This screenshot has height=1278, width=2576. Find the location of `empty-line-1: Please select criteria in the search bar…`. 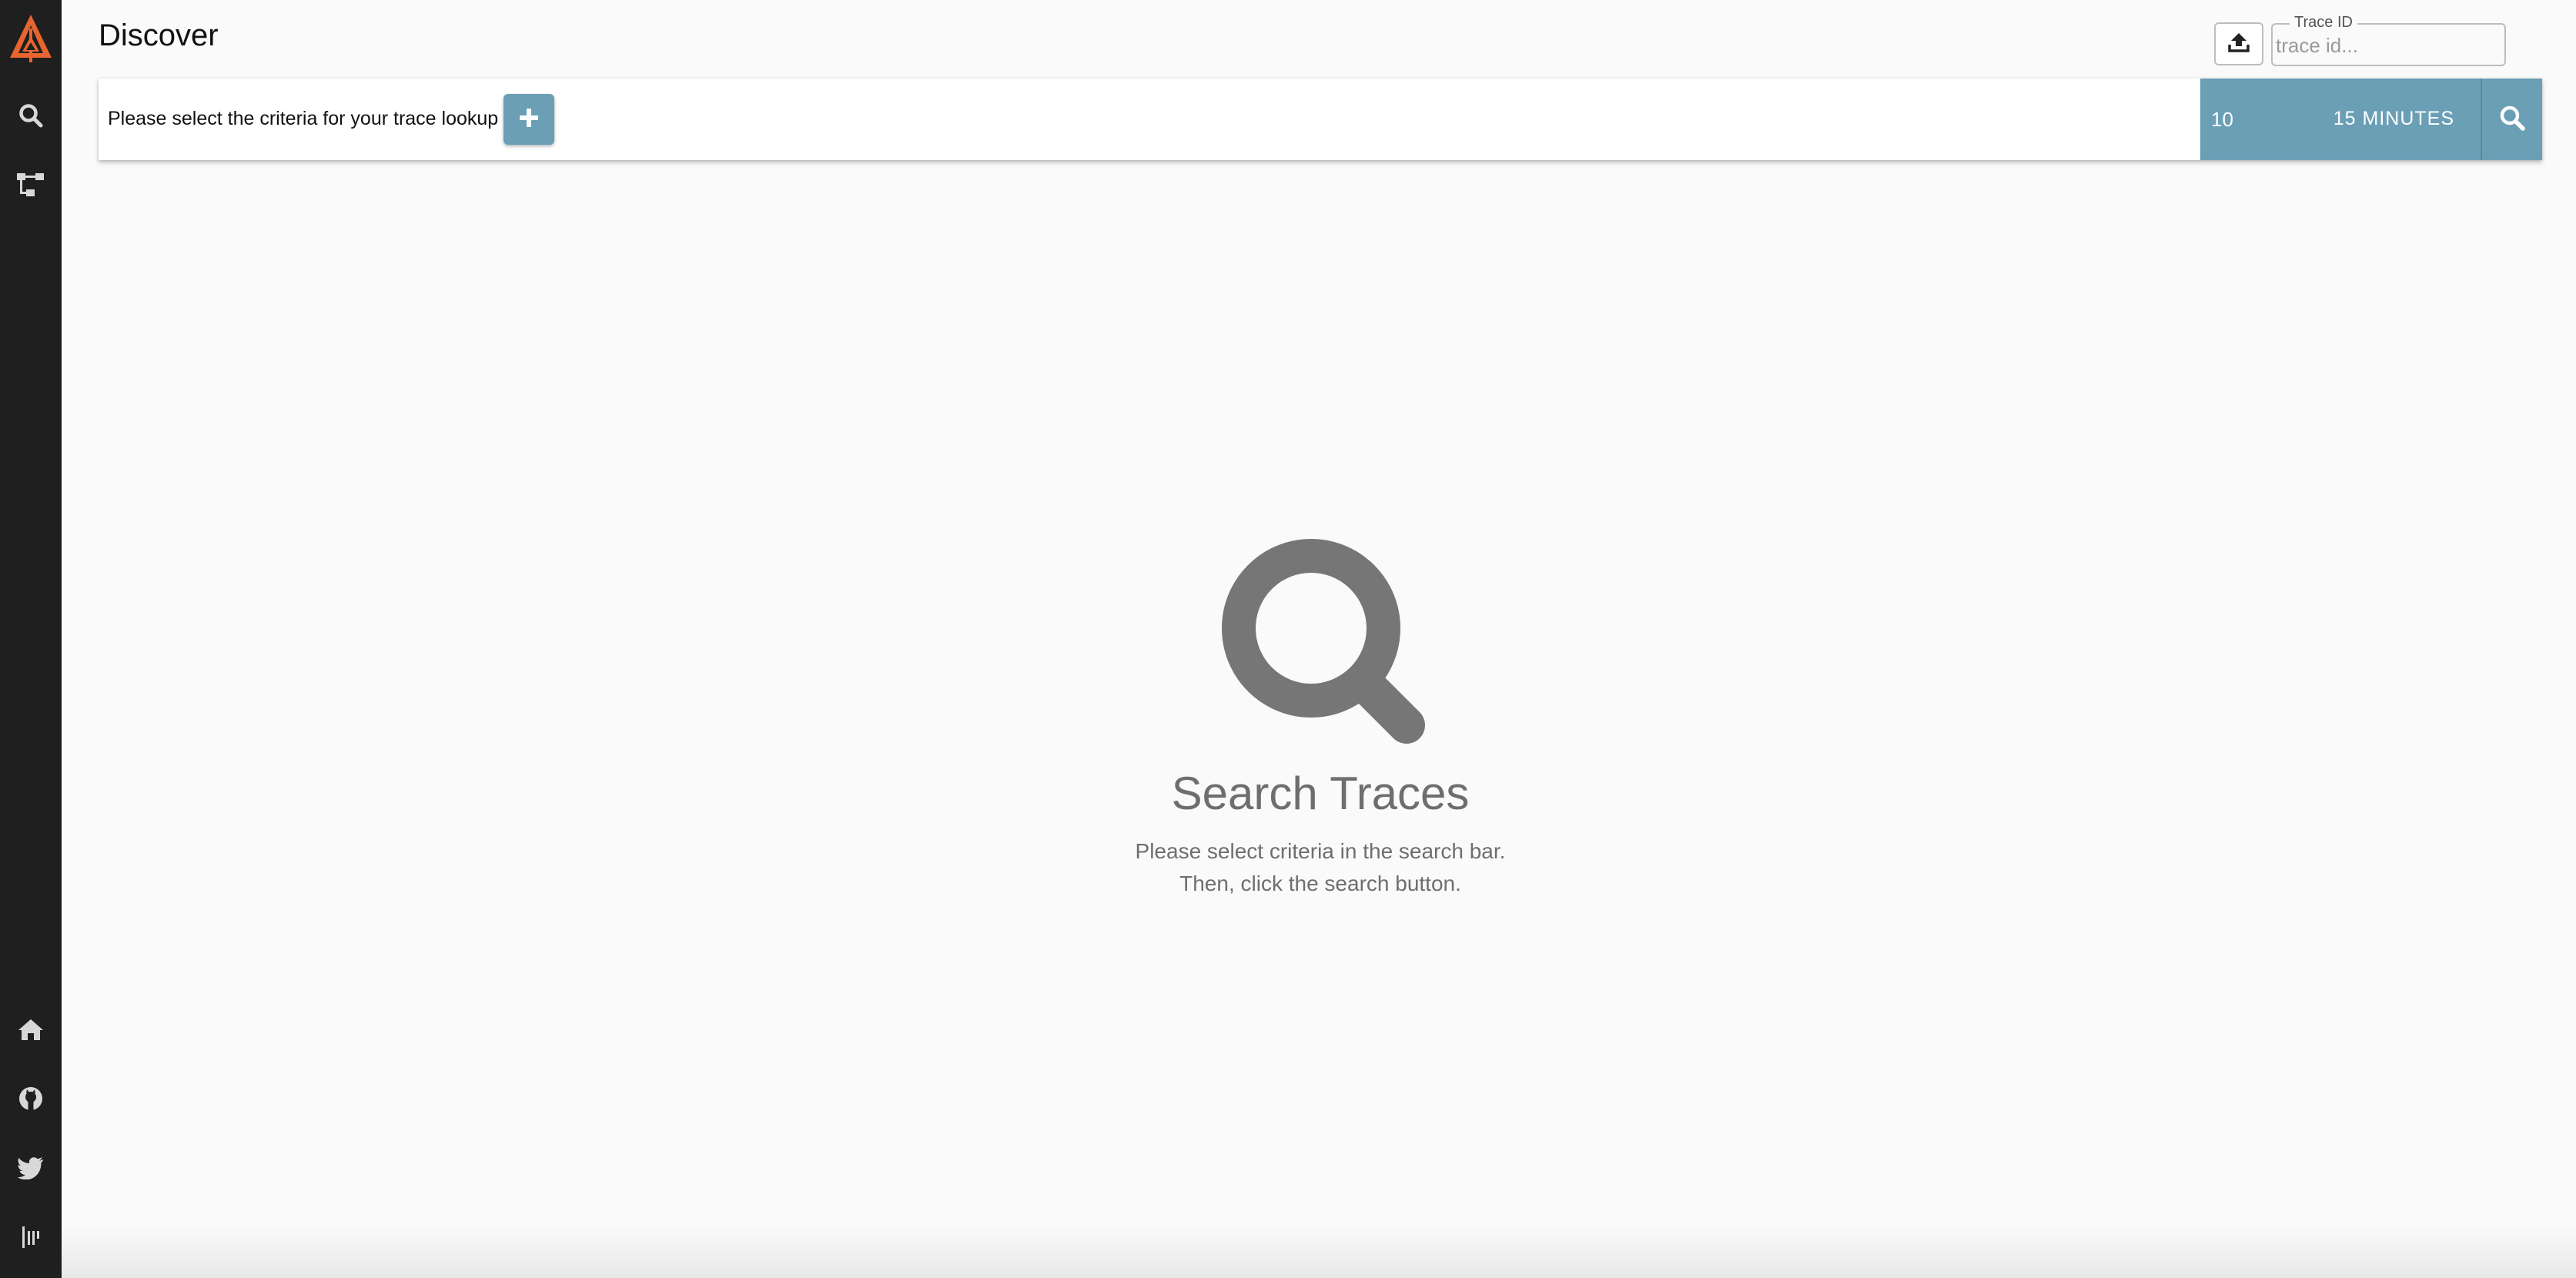

empty-line-1: Please select criteria in the search bar… is located at coordinates (1321, 851).